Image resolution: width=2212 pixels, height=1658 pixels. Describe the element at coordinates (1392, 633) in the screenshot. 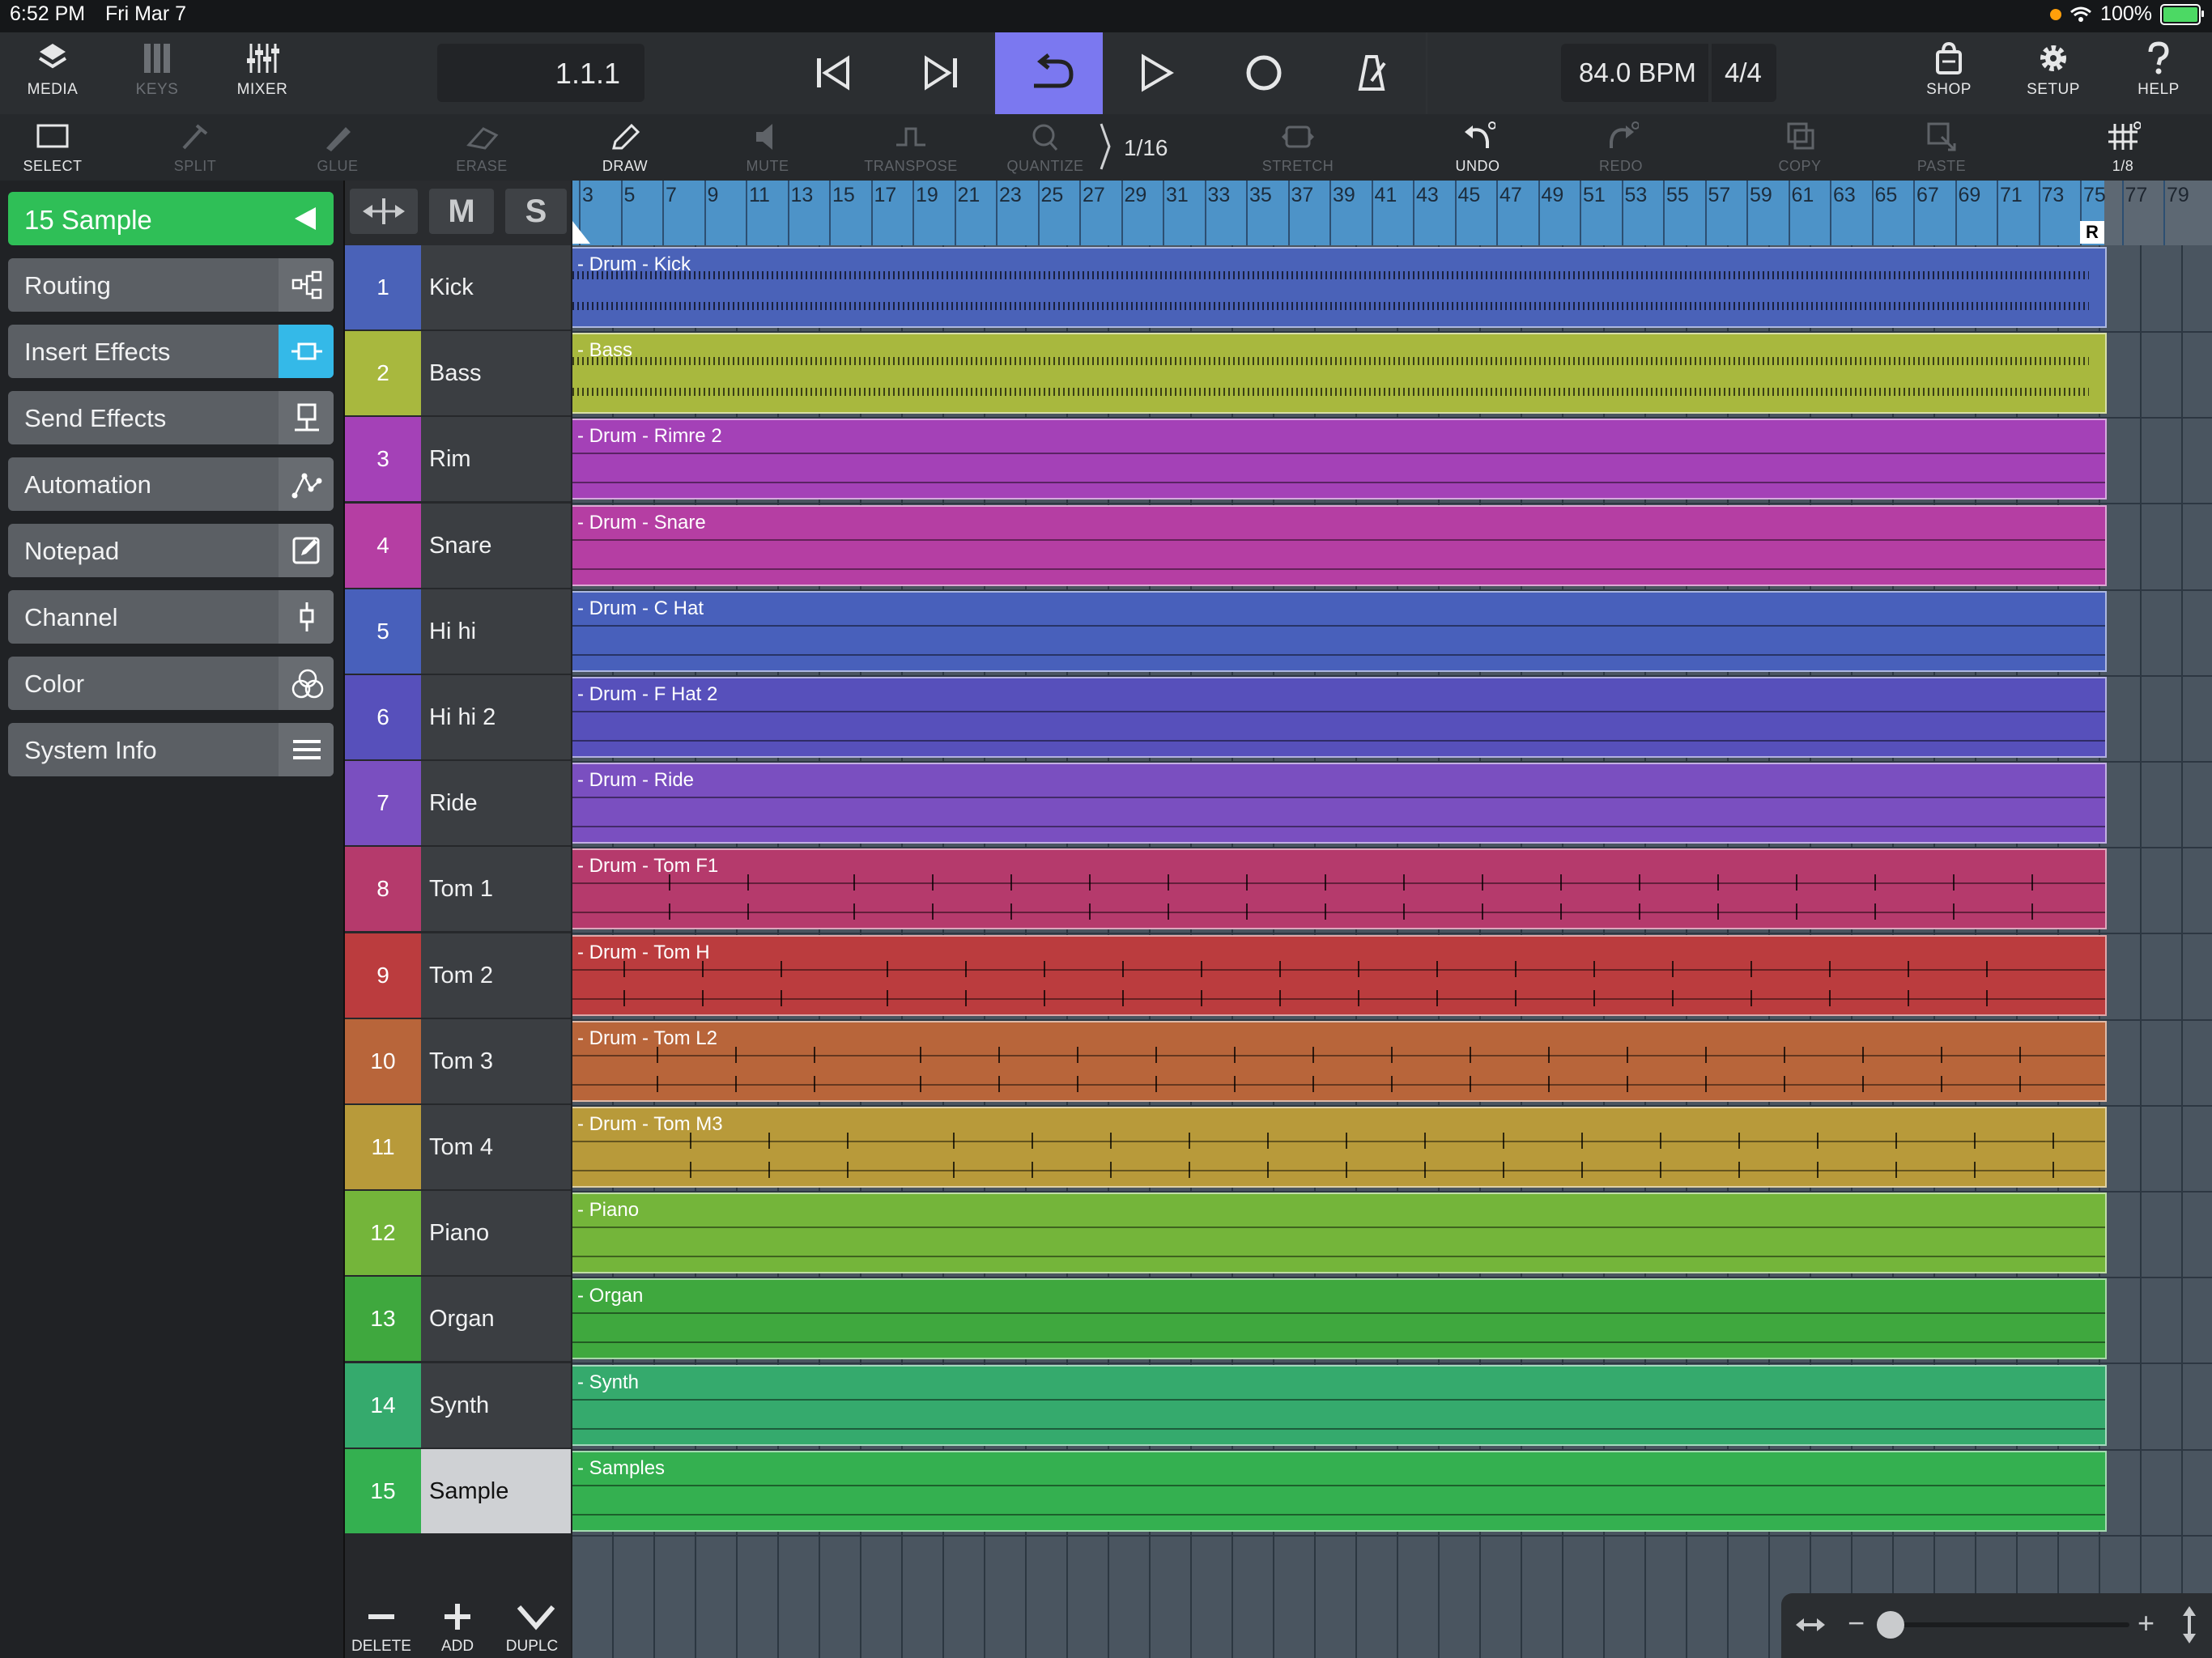

I see `track-lane: - Drum - C Hat` at that location.